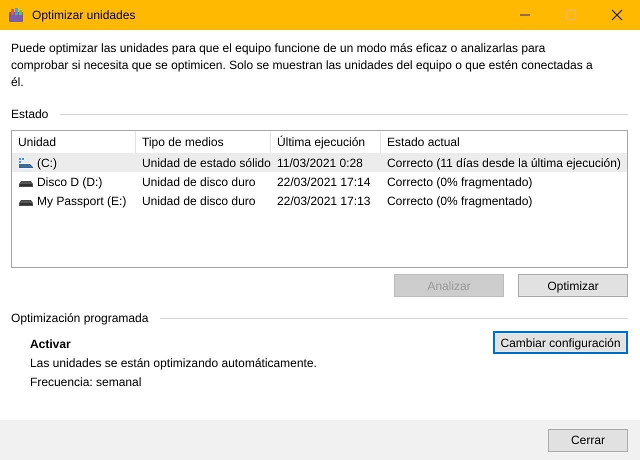 The width and height of the screenshot is (640, 460). Describe the element at coordinates (81, 201) in the screenshot. I see `table-cell: My Passport (E:)` at that location.